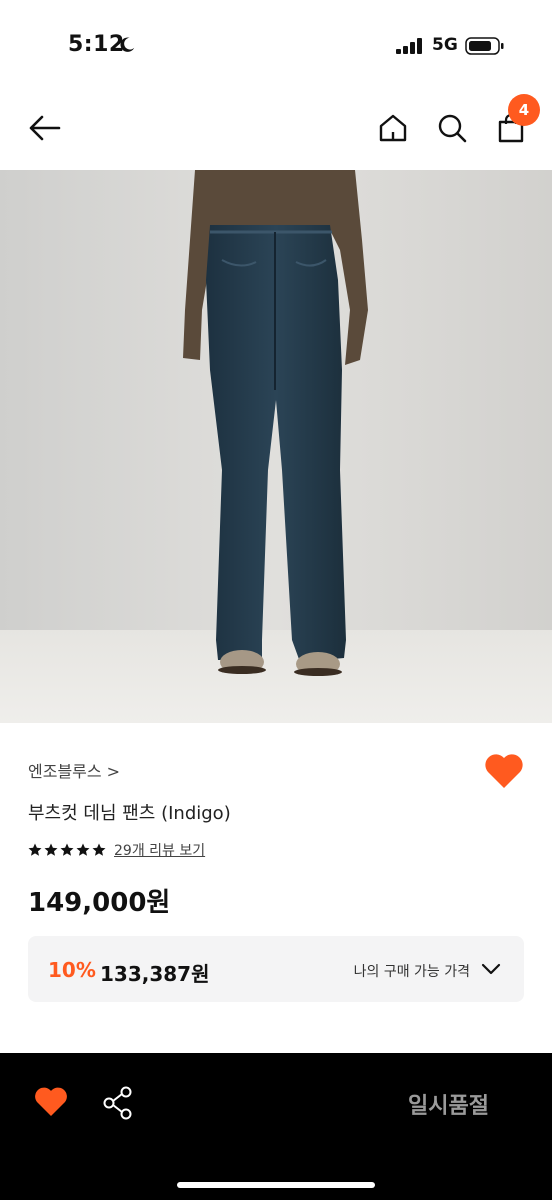 The height and width of the screenshot is (1200, 552). I want to click on brand-name: 엔조블루스 >, so click(74, 771).